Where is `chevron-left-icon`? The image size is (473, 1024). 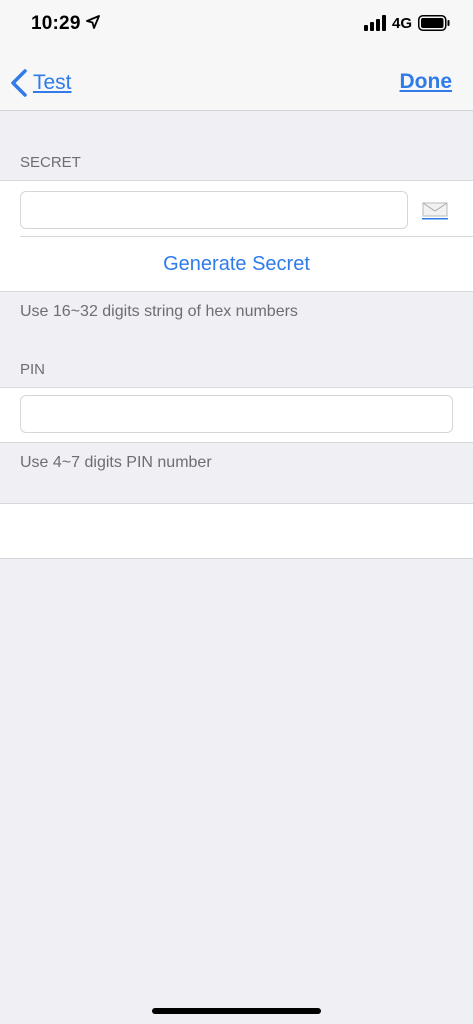 chevron-left-icon is located at coordinates (19, 83).